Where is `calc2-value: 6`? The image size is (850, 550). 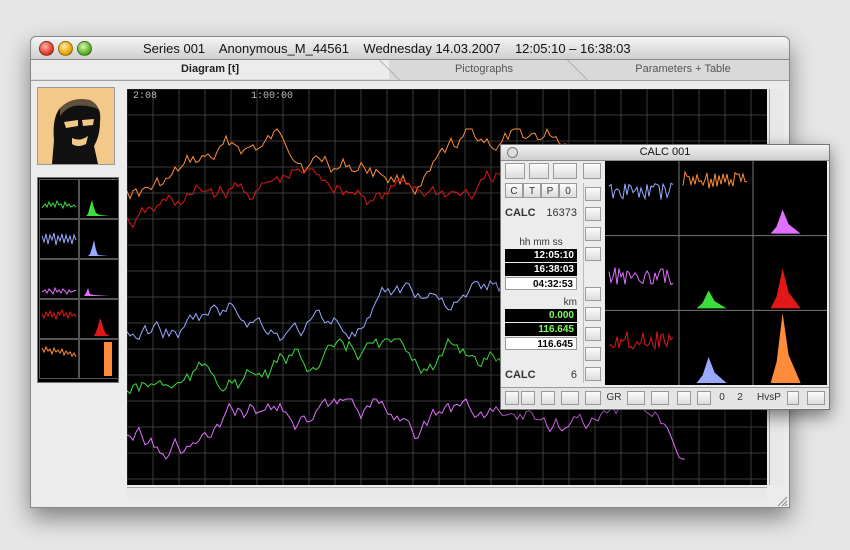
calc2-value: 6 is located at coordinates (573, 375).